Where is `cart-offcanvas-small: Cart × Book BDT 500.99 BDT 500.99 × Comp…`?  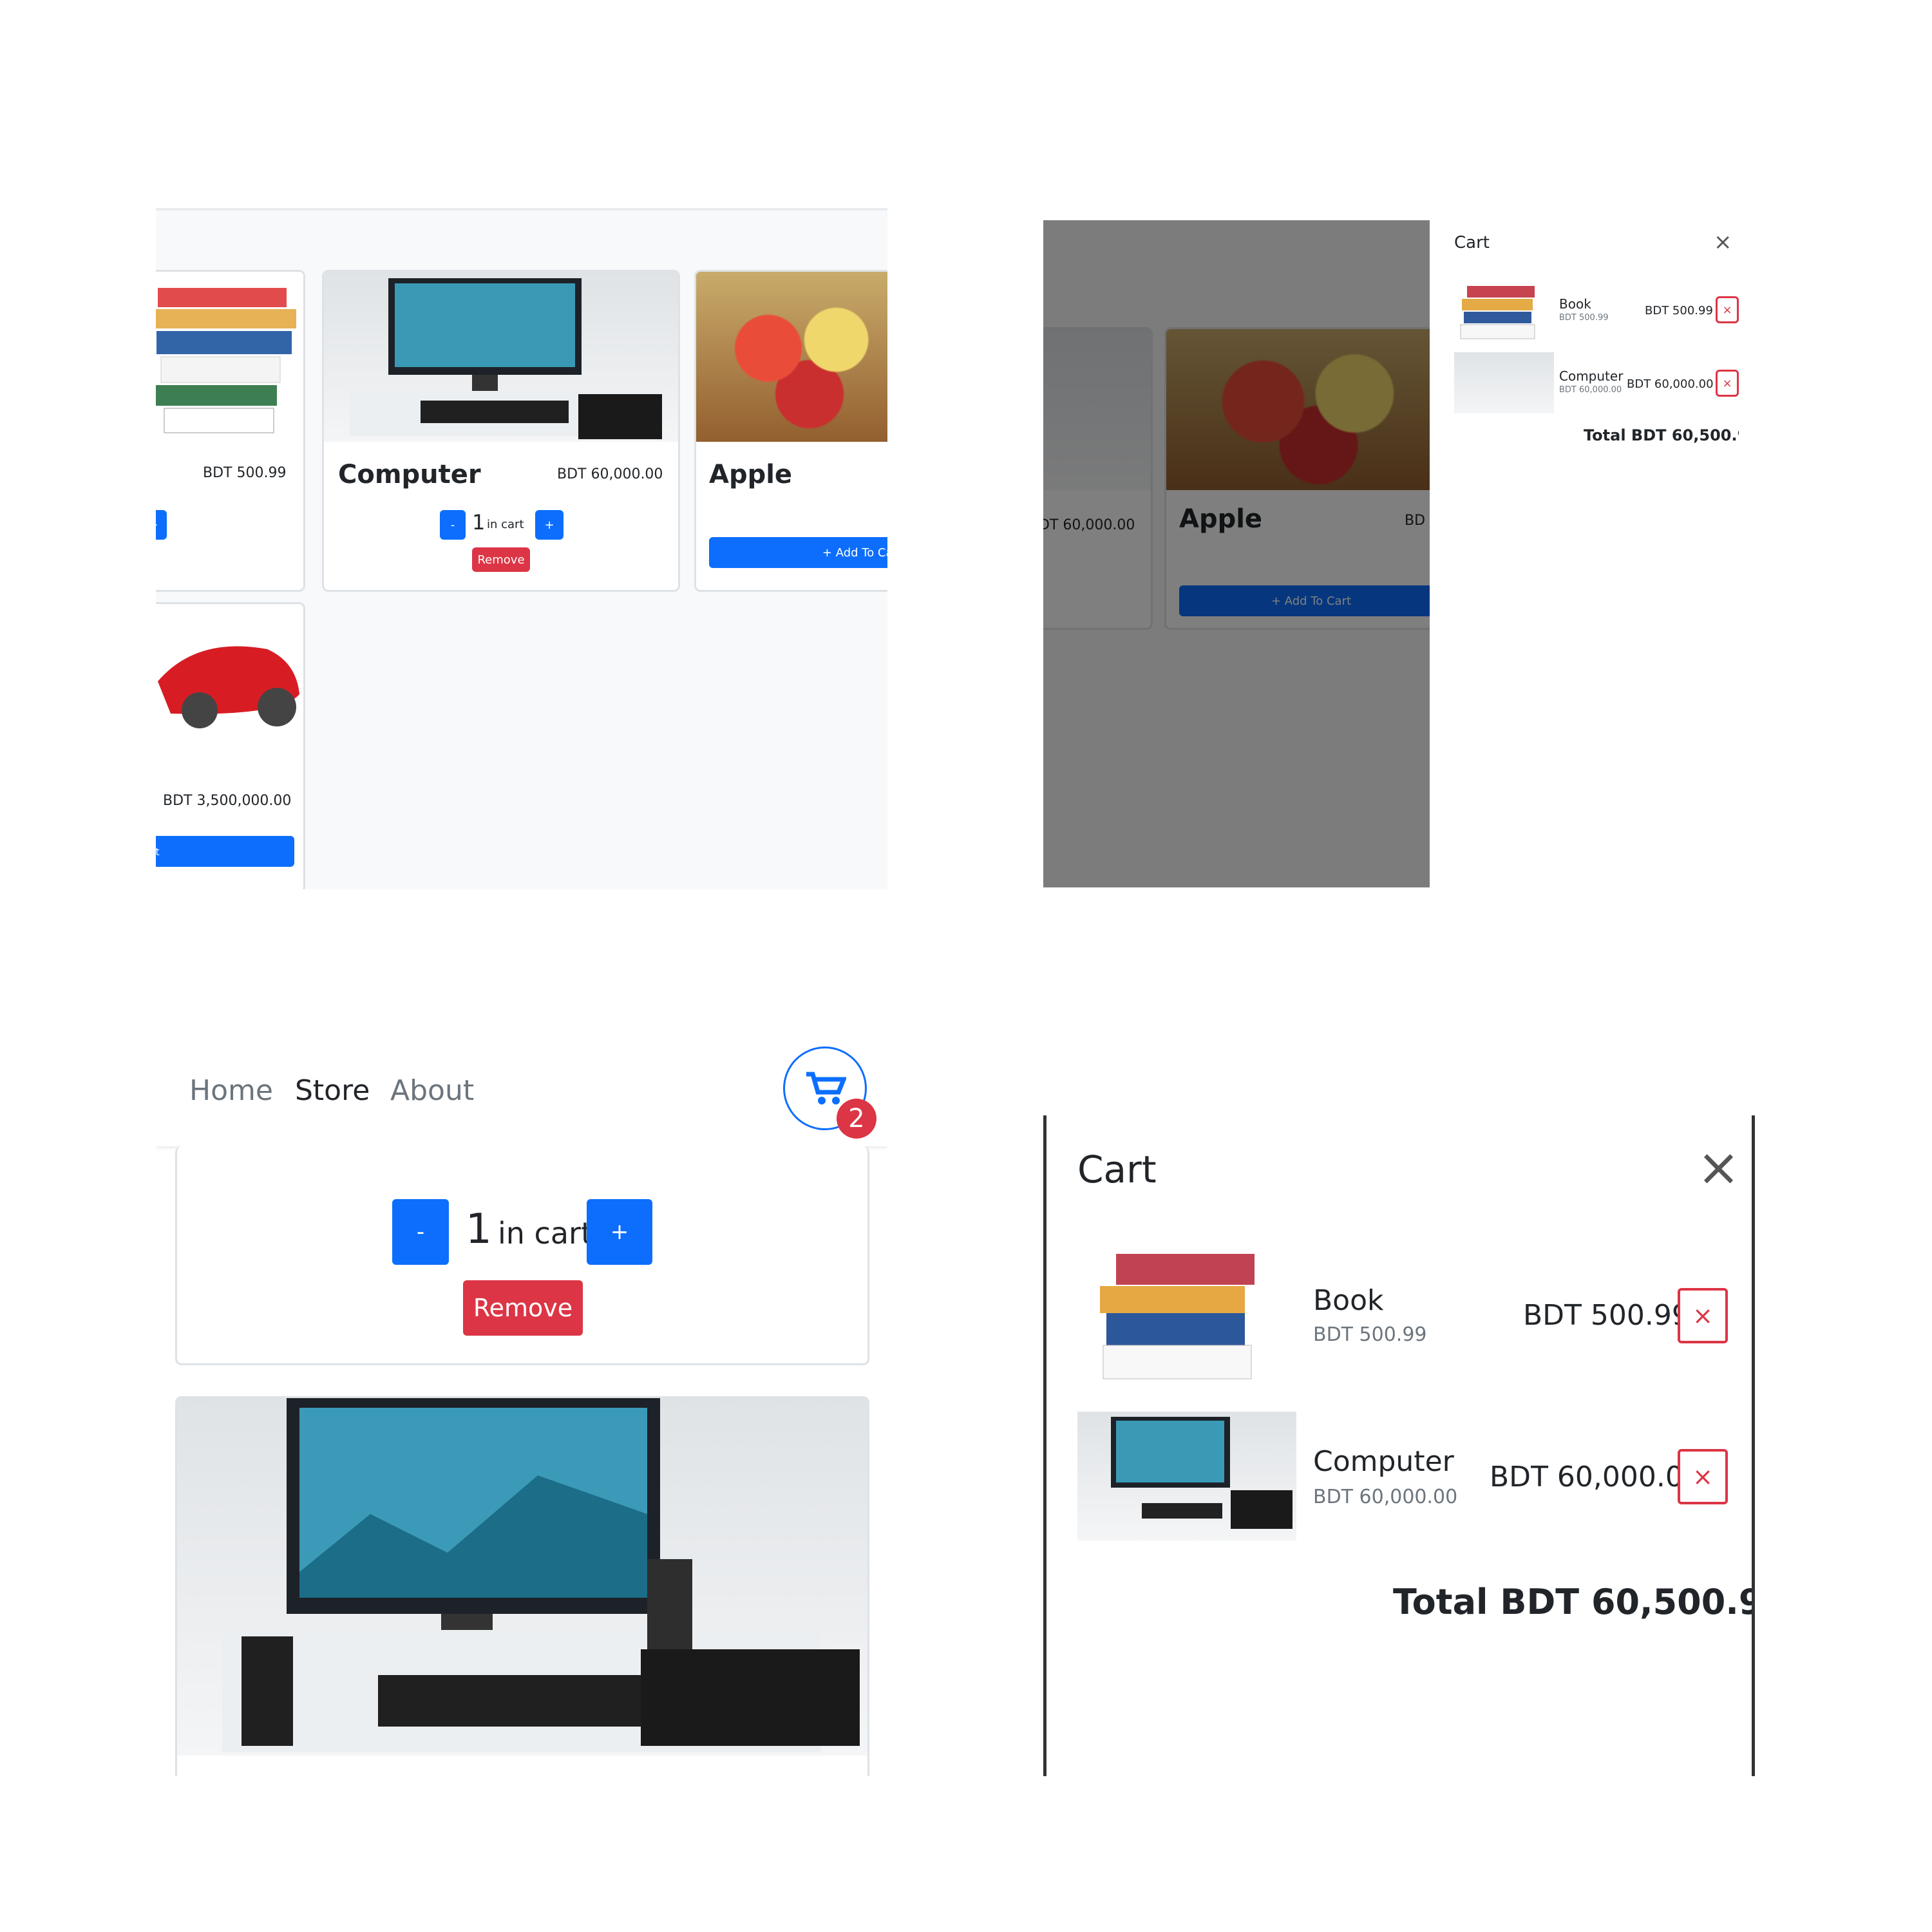 cart-offcanvas-small: Cart × Book BDT 500.99 BDT 500.99 × Comp… is located at coordinates (1589, 554).